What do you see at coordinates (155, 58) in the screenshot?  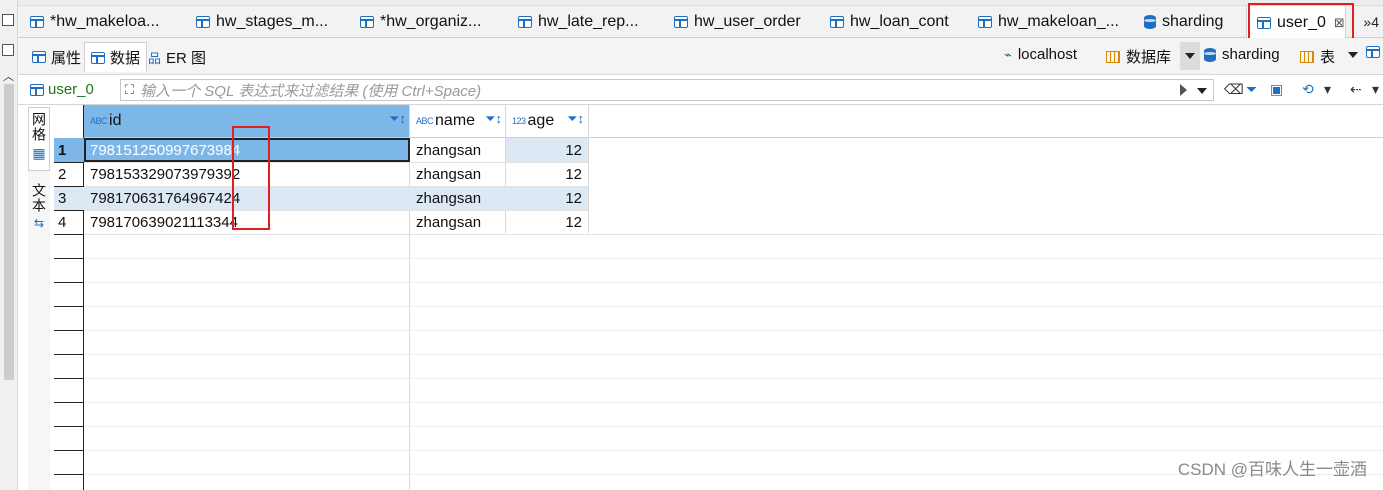 I see `er-diagram-icon: 品` at bounding box center [155, 58].